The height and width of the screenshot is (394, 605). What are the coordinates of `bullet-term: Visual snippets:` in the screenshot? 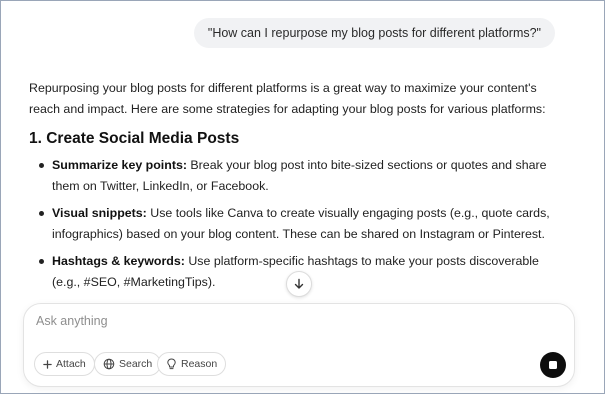 It's located at (99, 213).